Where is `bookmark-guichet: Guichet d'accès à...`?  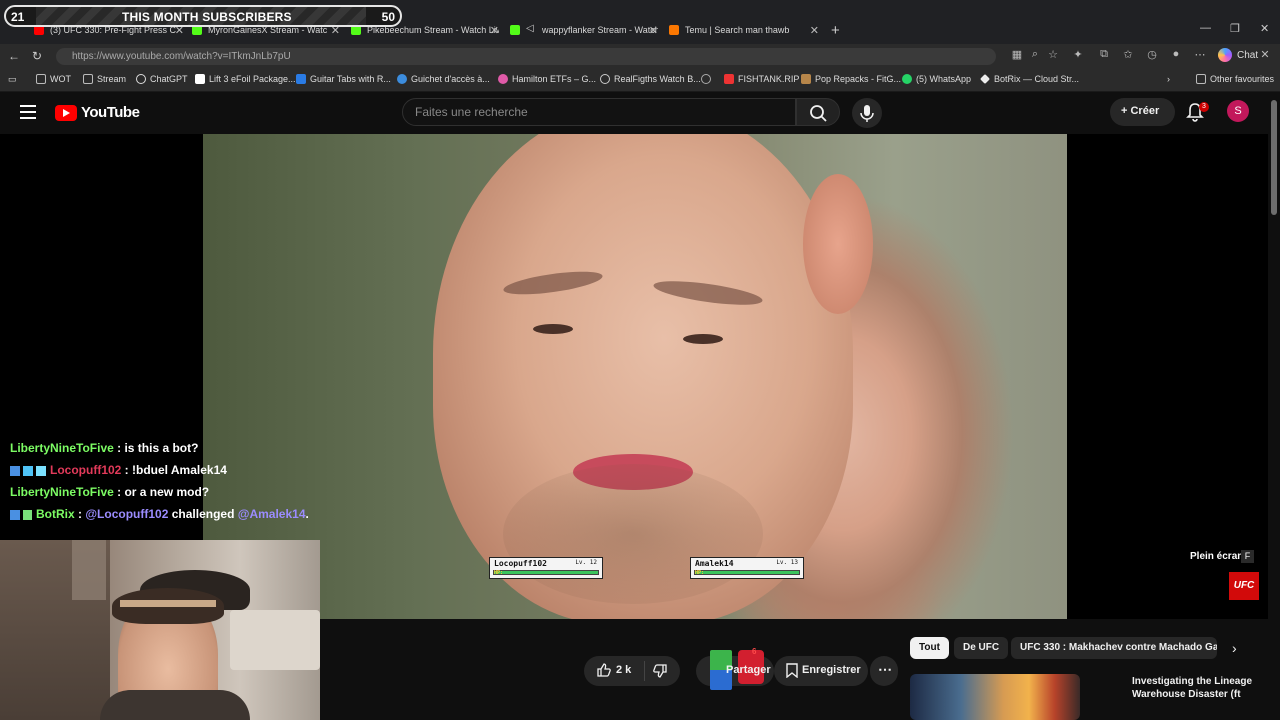 bookmark-guichet: Guichet d'accès à... is located at coordinates (443, 79).